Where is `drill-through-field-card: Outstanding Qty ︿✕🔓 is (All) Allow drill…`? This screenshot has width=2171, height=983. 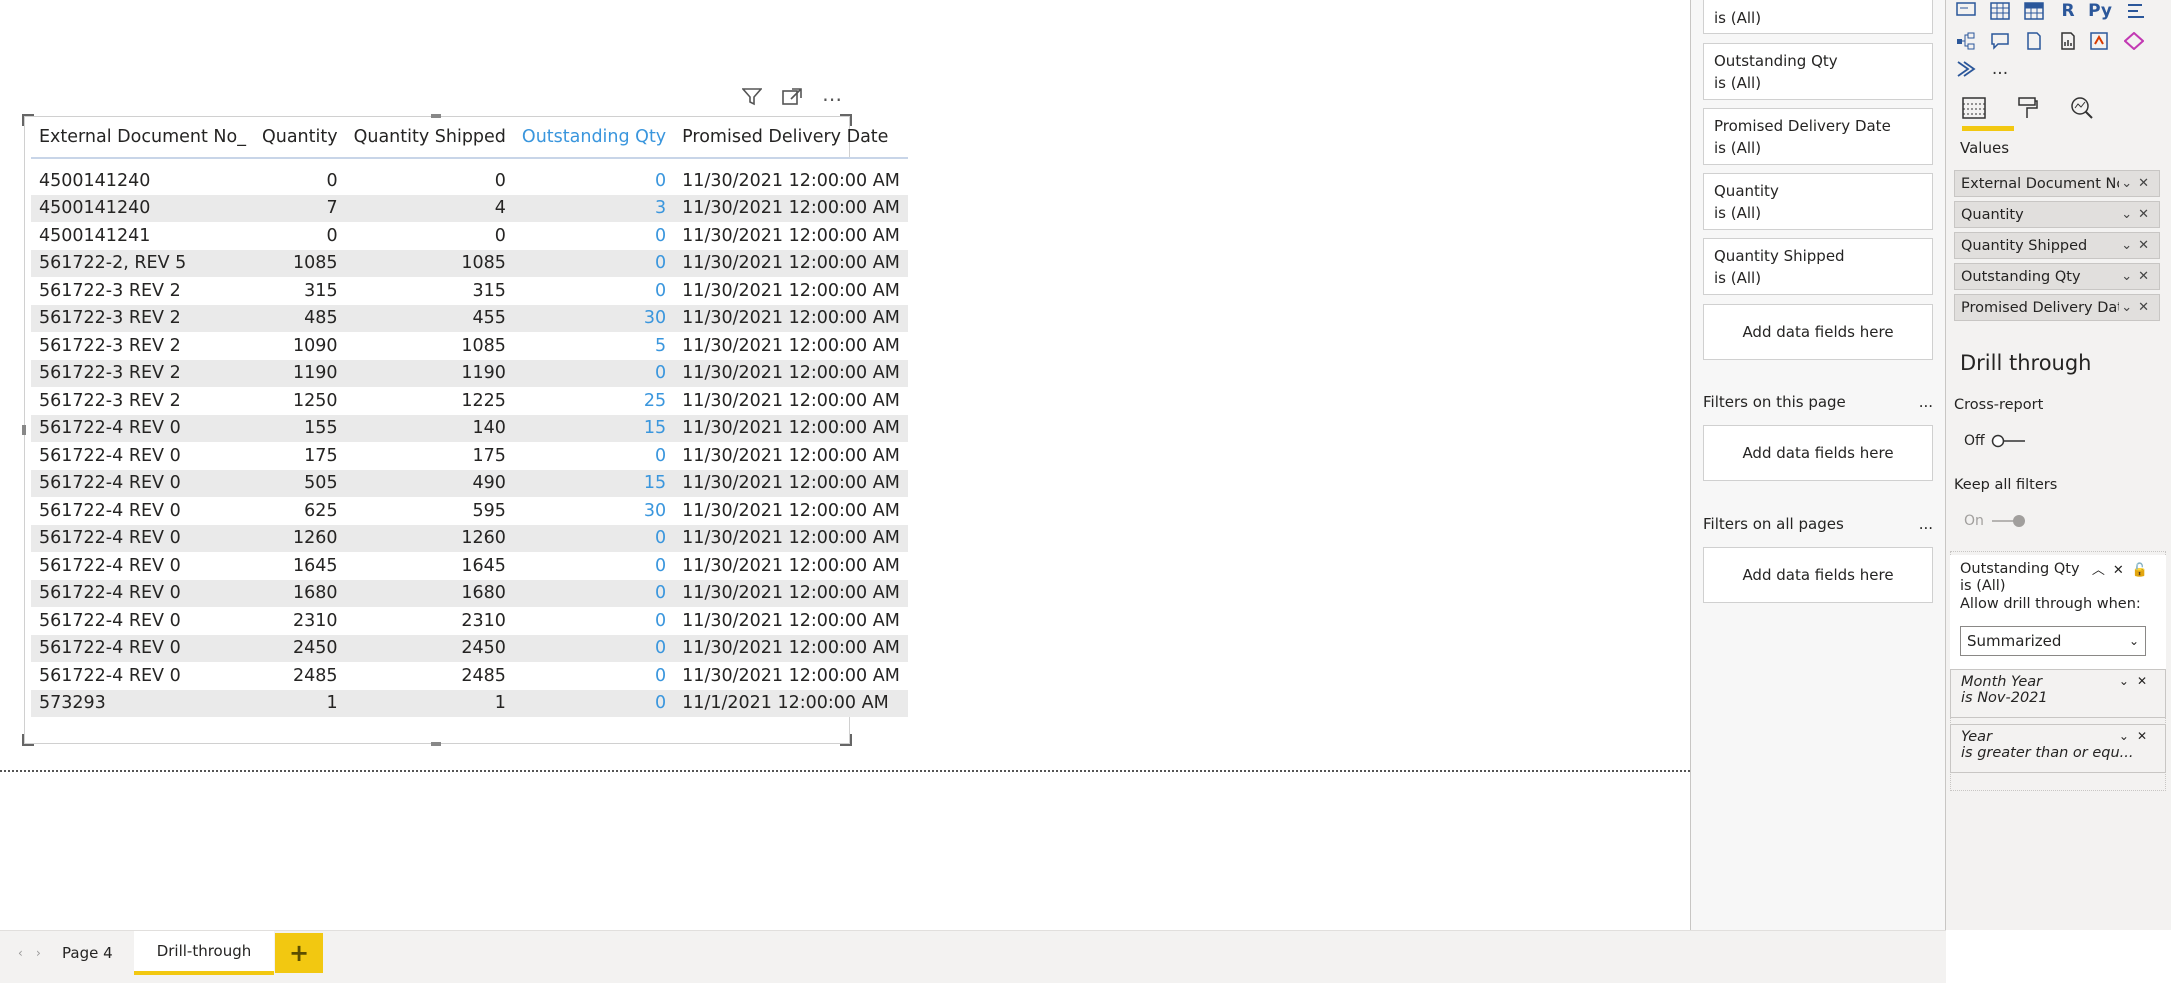
drill-through-field-card: Outstanding Qty ︿✕🔓 is (All) Allow drill… is located at coordinates (2058, 618).